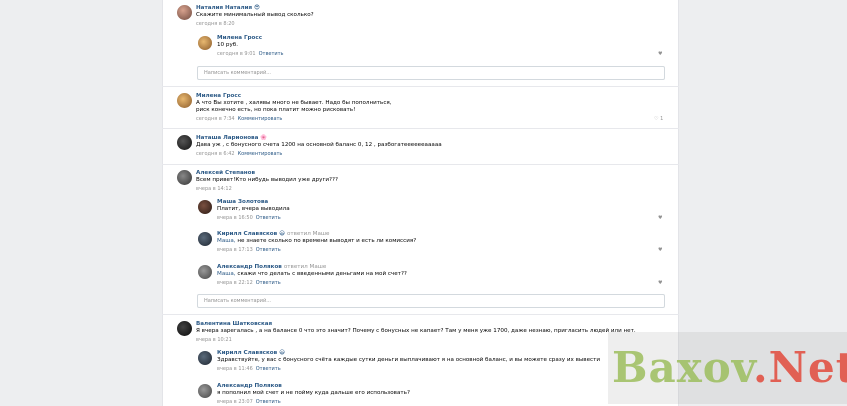 The width and height of the screenshot is (847, 406). What do you see at coordinates (215, 24) in the screenshot?
I see `comment-time: сегодня в 8:20` at bounding box center [215, 24].